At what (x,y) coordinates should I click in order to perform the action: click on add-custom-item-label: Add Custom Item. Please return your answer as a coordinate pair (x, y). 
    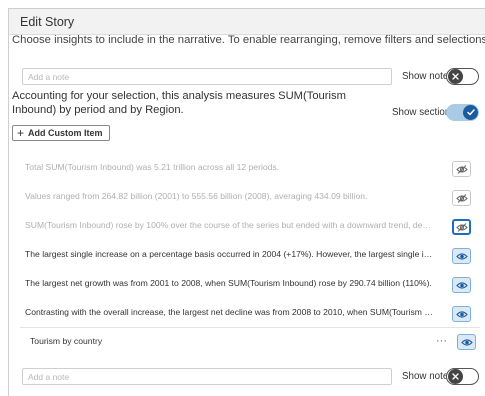
    Looking at the image, I should click on (65, 133).